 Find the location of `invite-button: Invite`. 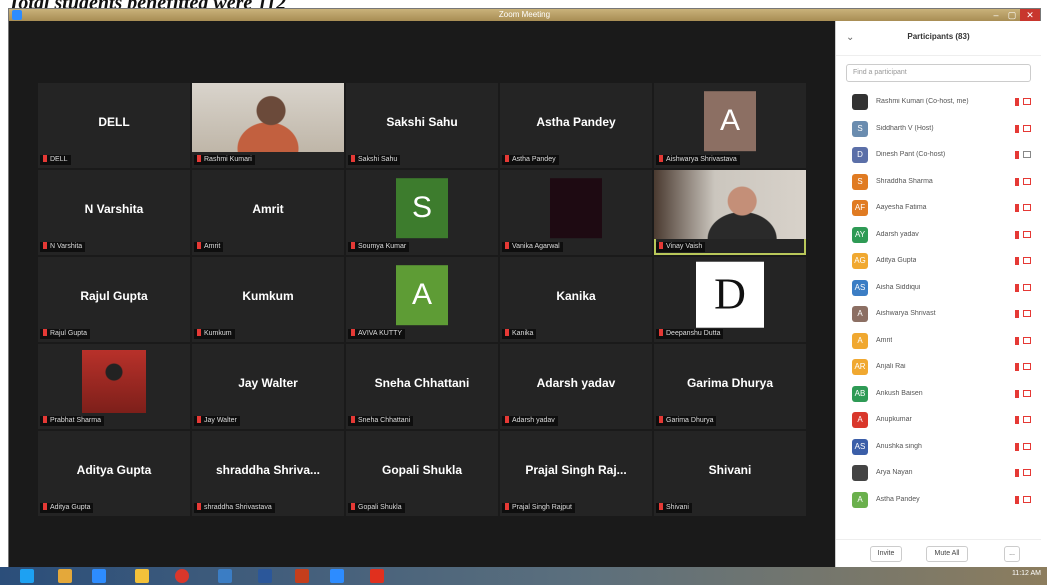

invite-button: Invite is located at coordinates (886, 554).